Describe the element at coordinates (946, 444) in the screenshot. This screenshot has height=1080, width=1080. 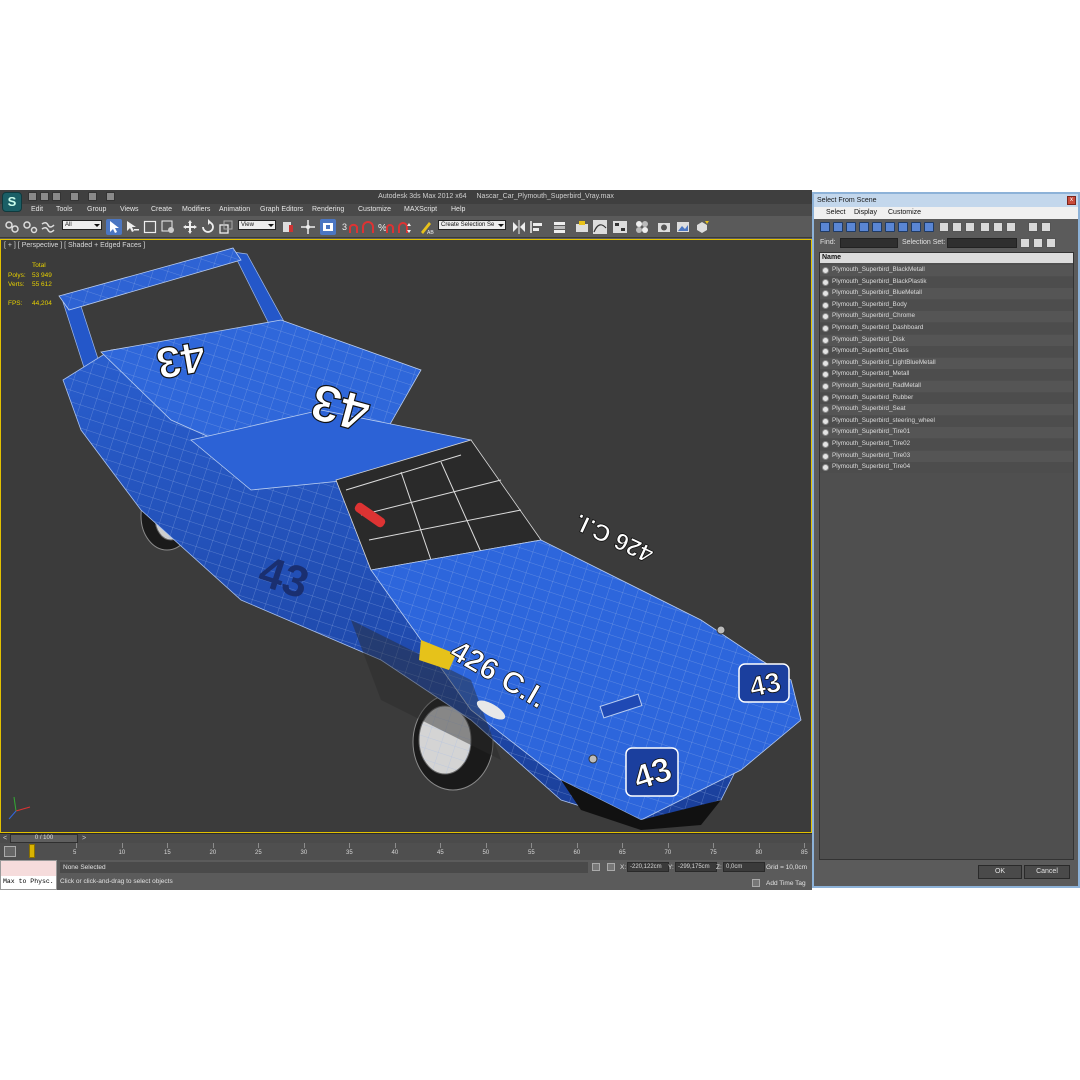
I see `list-item: Plymouth_Superbird_Tire02` at that location.